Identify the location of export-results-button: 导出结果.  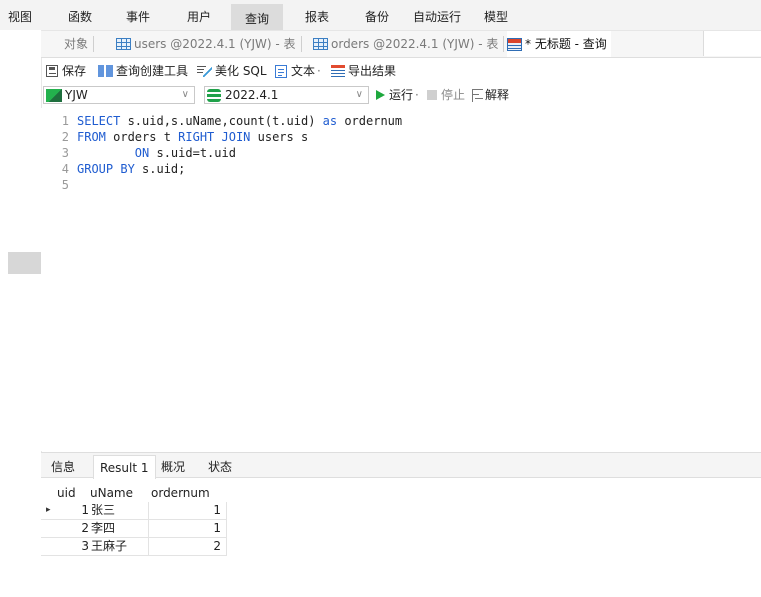
(363, 71).